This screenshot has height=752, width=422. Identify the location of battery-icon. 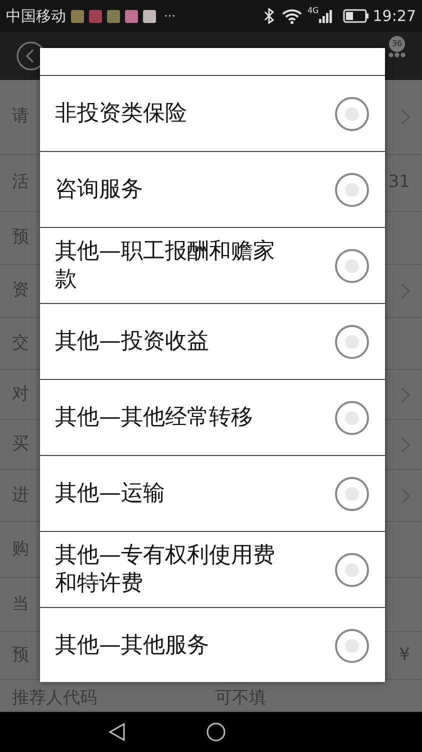
(355, 16).